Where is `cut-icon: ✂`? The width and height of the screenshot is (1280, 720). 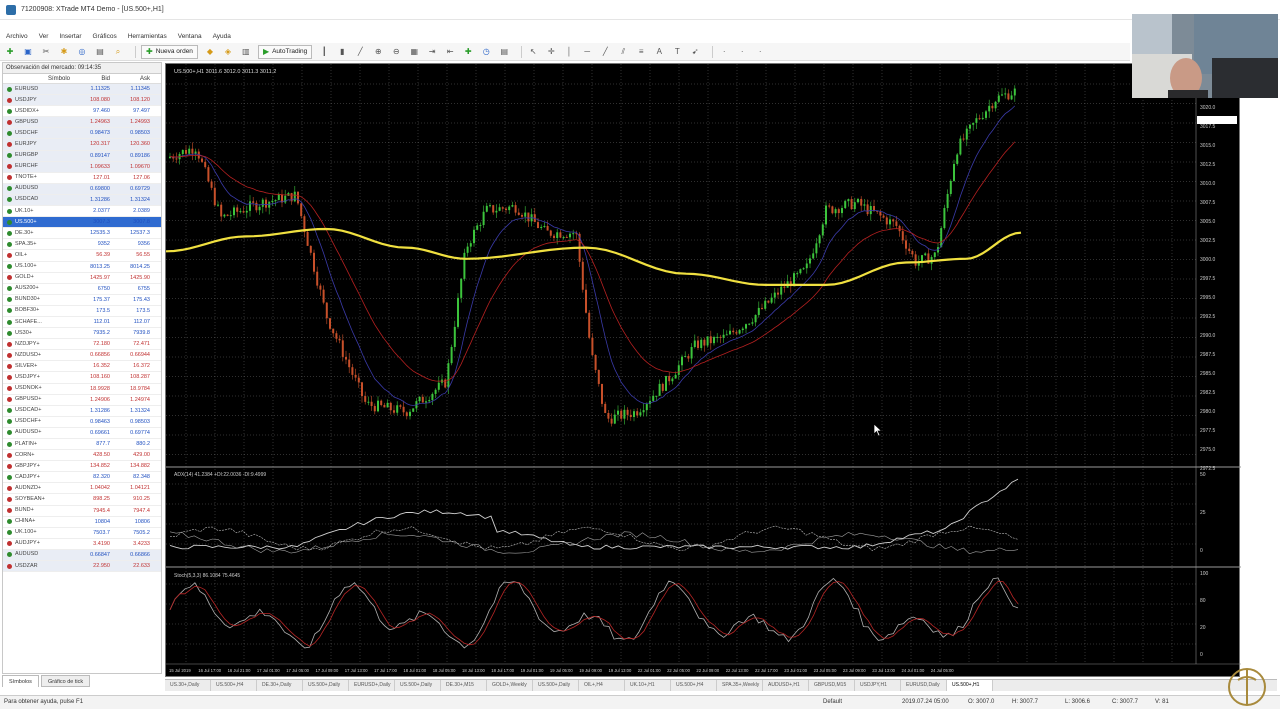
cut-icon: ✂ is located at coordinates (46, 52).